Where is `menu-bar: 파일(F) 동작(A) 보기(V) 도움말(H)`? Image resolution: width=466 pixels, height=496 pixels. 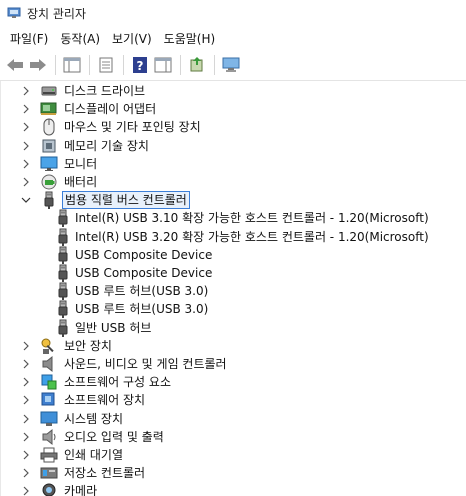 menu-bar: 파일(F) 동작(A) 보기(V) 도움말(H) is located at coordinates (233, 38).